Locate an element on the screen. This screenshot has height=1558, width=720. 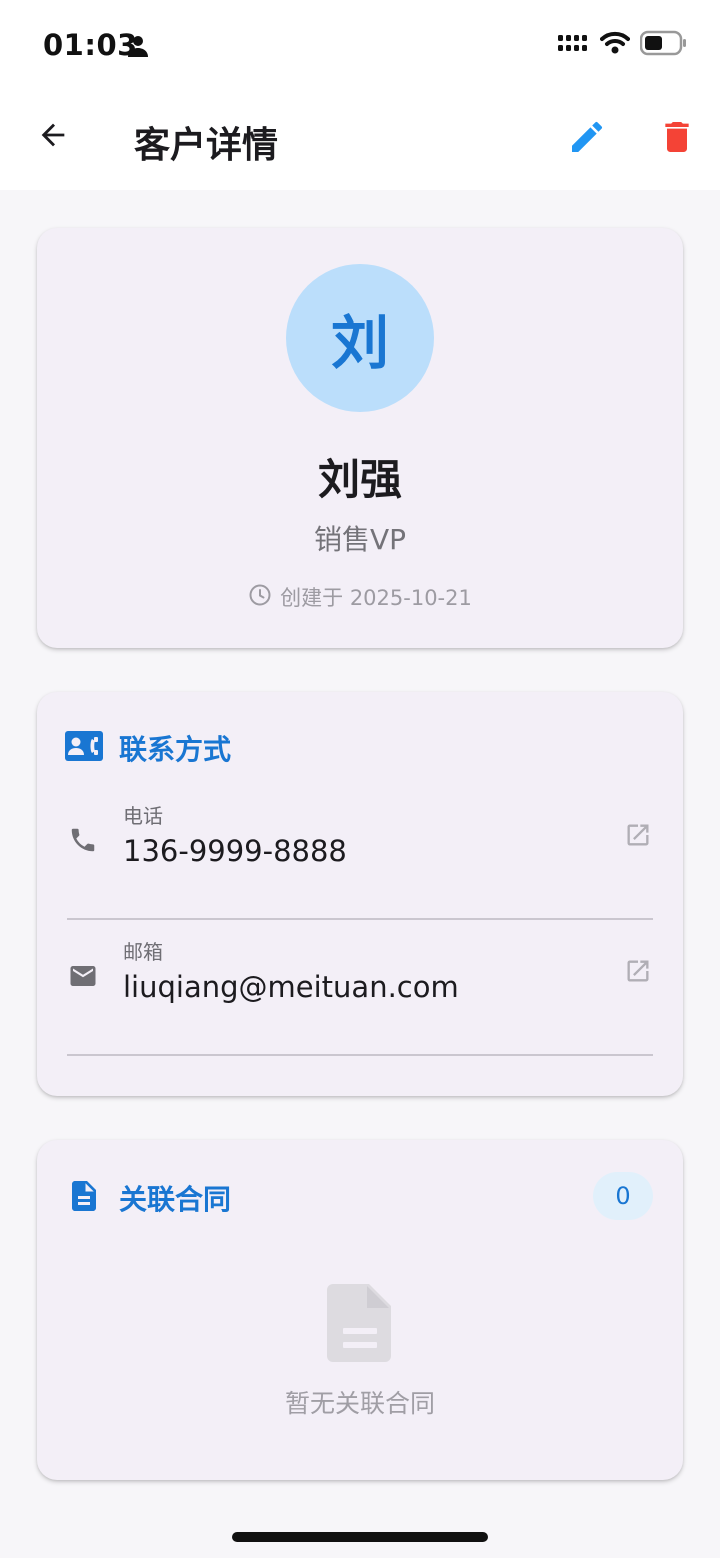
contact-section-title: 联系方式 is located at coordinates (175, 749).